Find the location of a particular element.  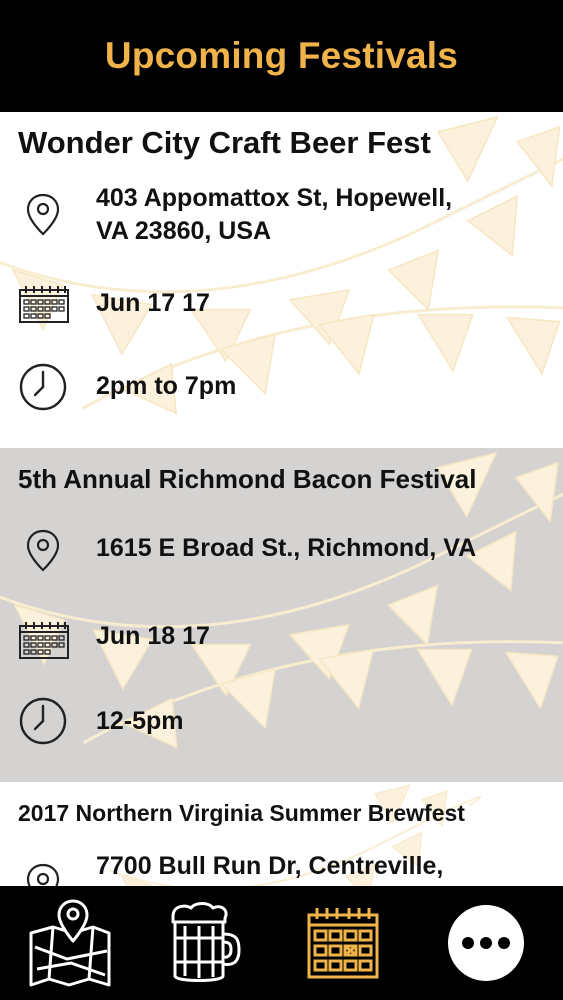

festival-date: Jun 17 17 is located at coordinates (153, 303).